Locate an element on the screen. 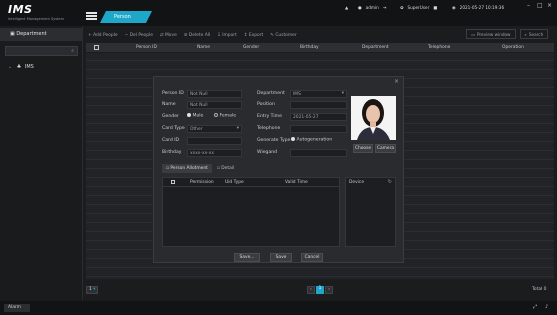 This screenshot has height=315, width=557. clock: ◉ 2021-05-27 10:19:36 is located at coordinates (478, 7).